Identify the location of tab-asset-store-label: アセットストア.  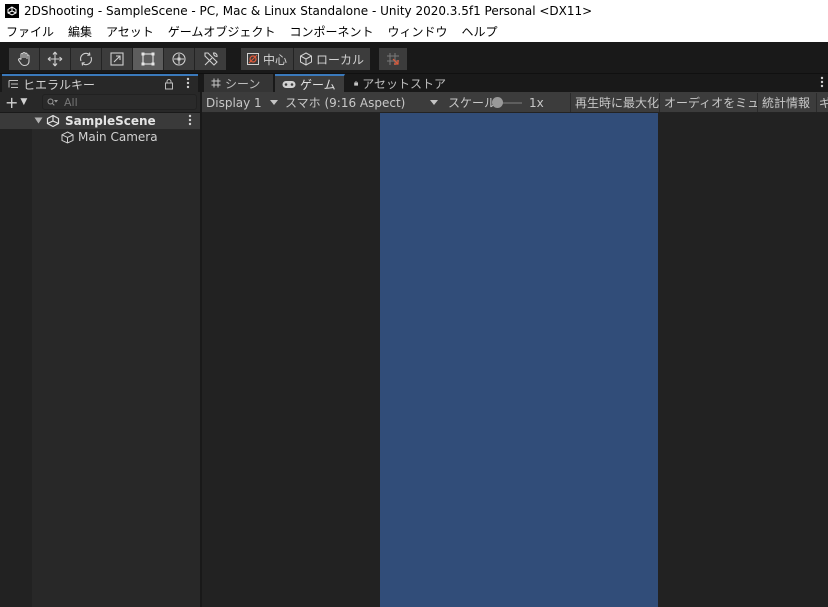
(404, 83).